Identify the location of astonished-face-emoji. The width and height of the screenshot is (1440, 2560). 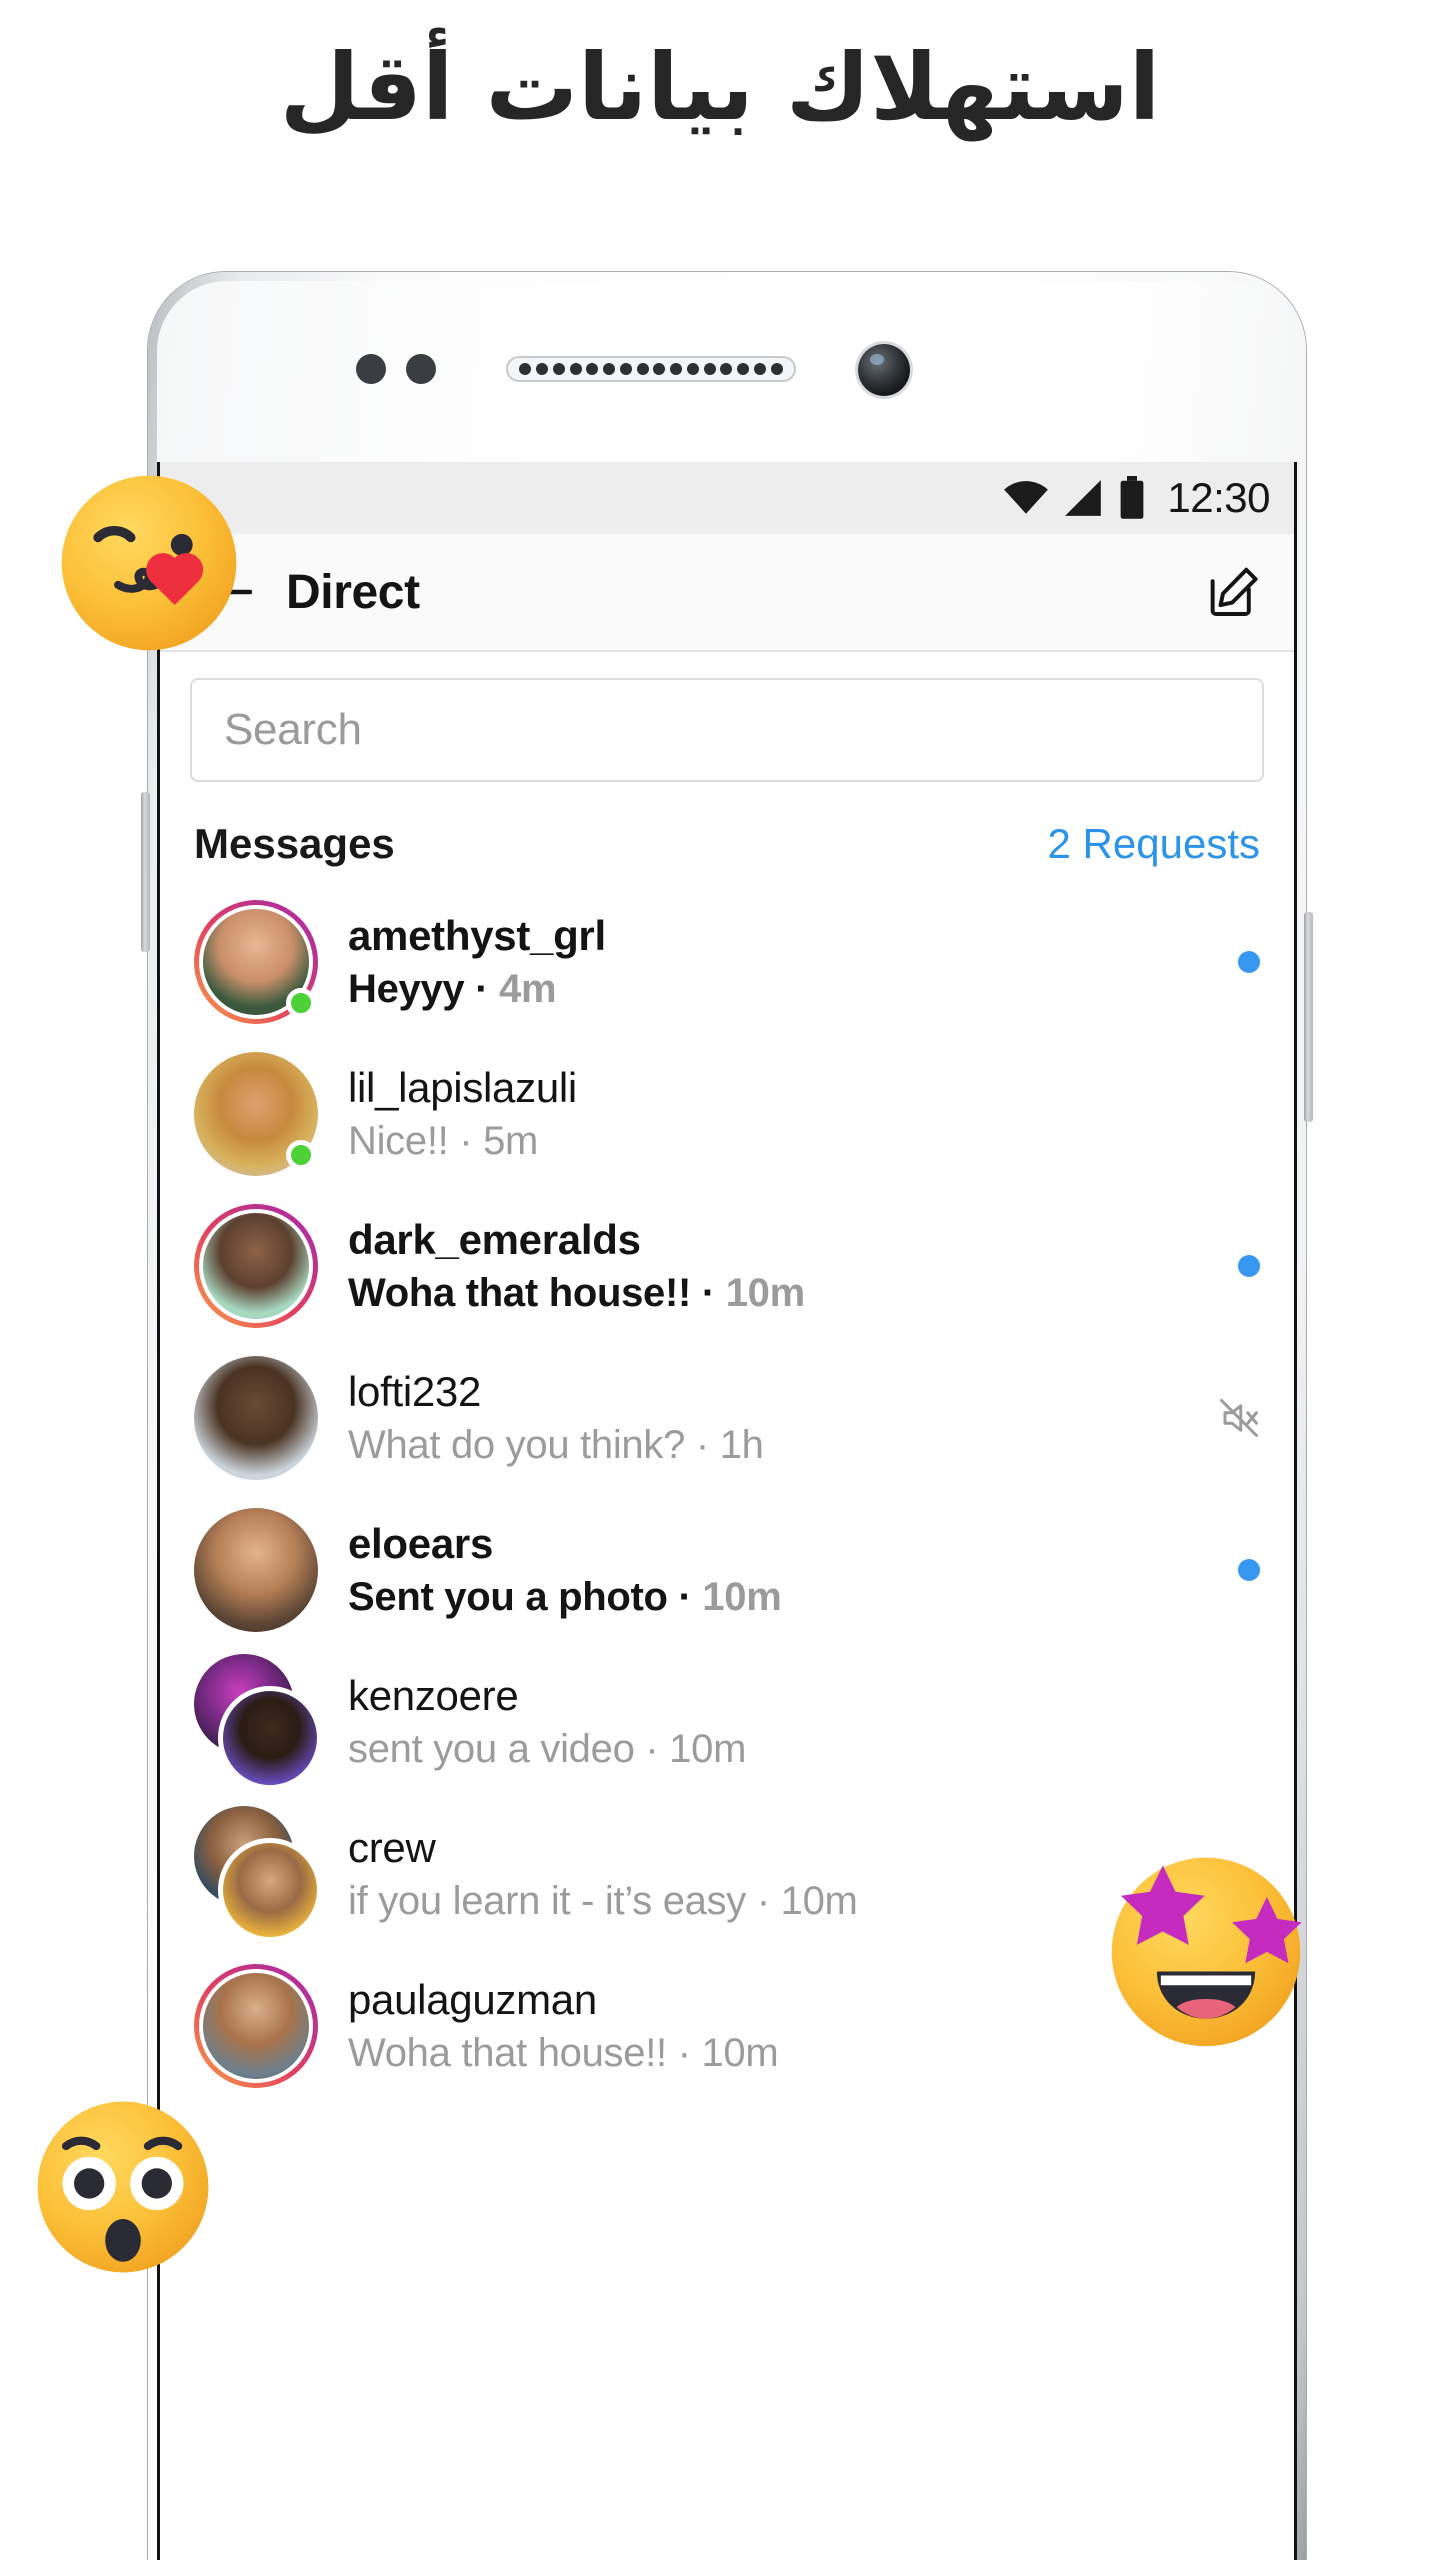
(123, 2187).